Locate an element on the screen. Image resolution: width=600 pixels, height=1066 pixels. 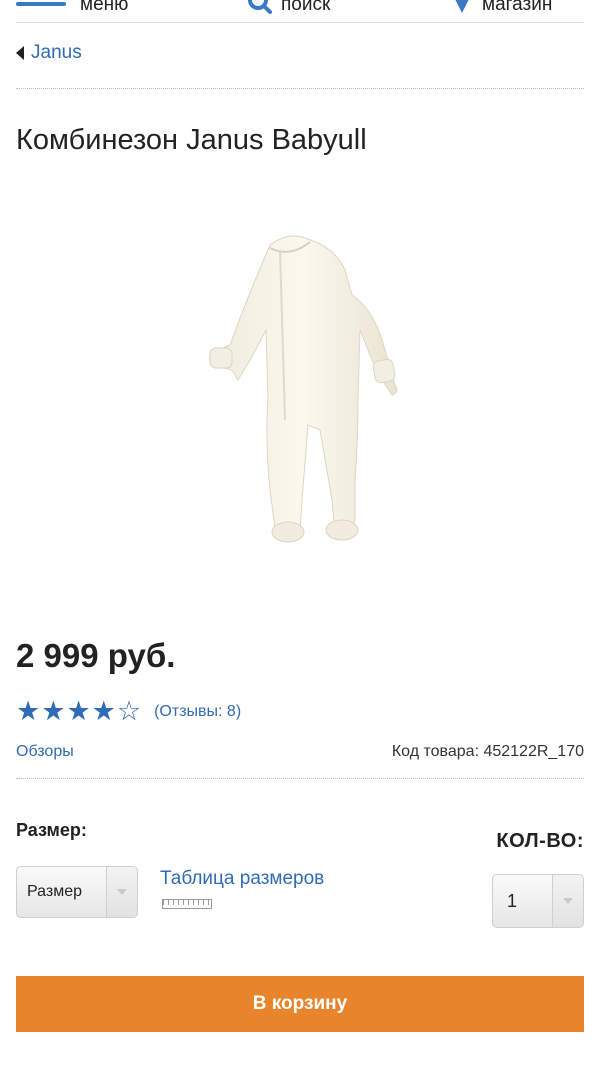
store-label: магазин is located at coordinates (517, 7).